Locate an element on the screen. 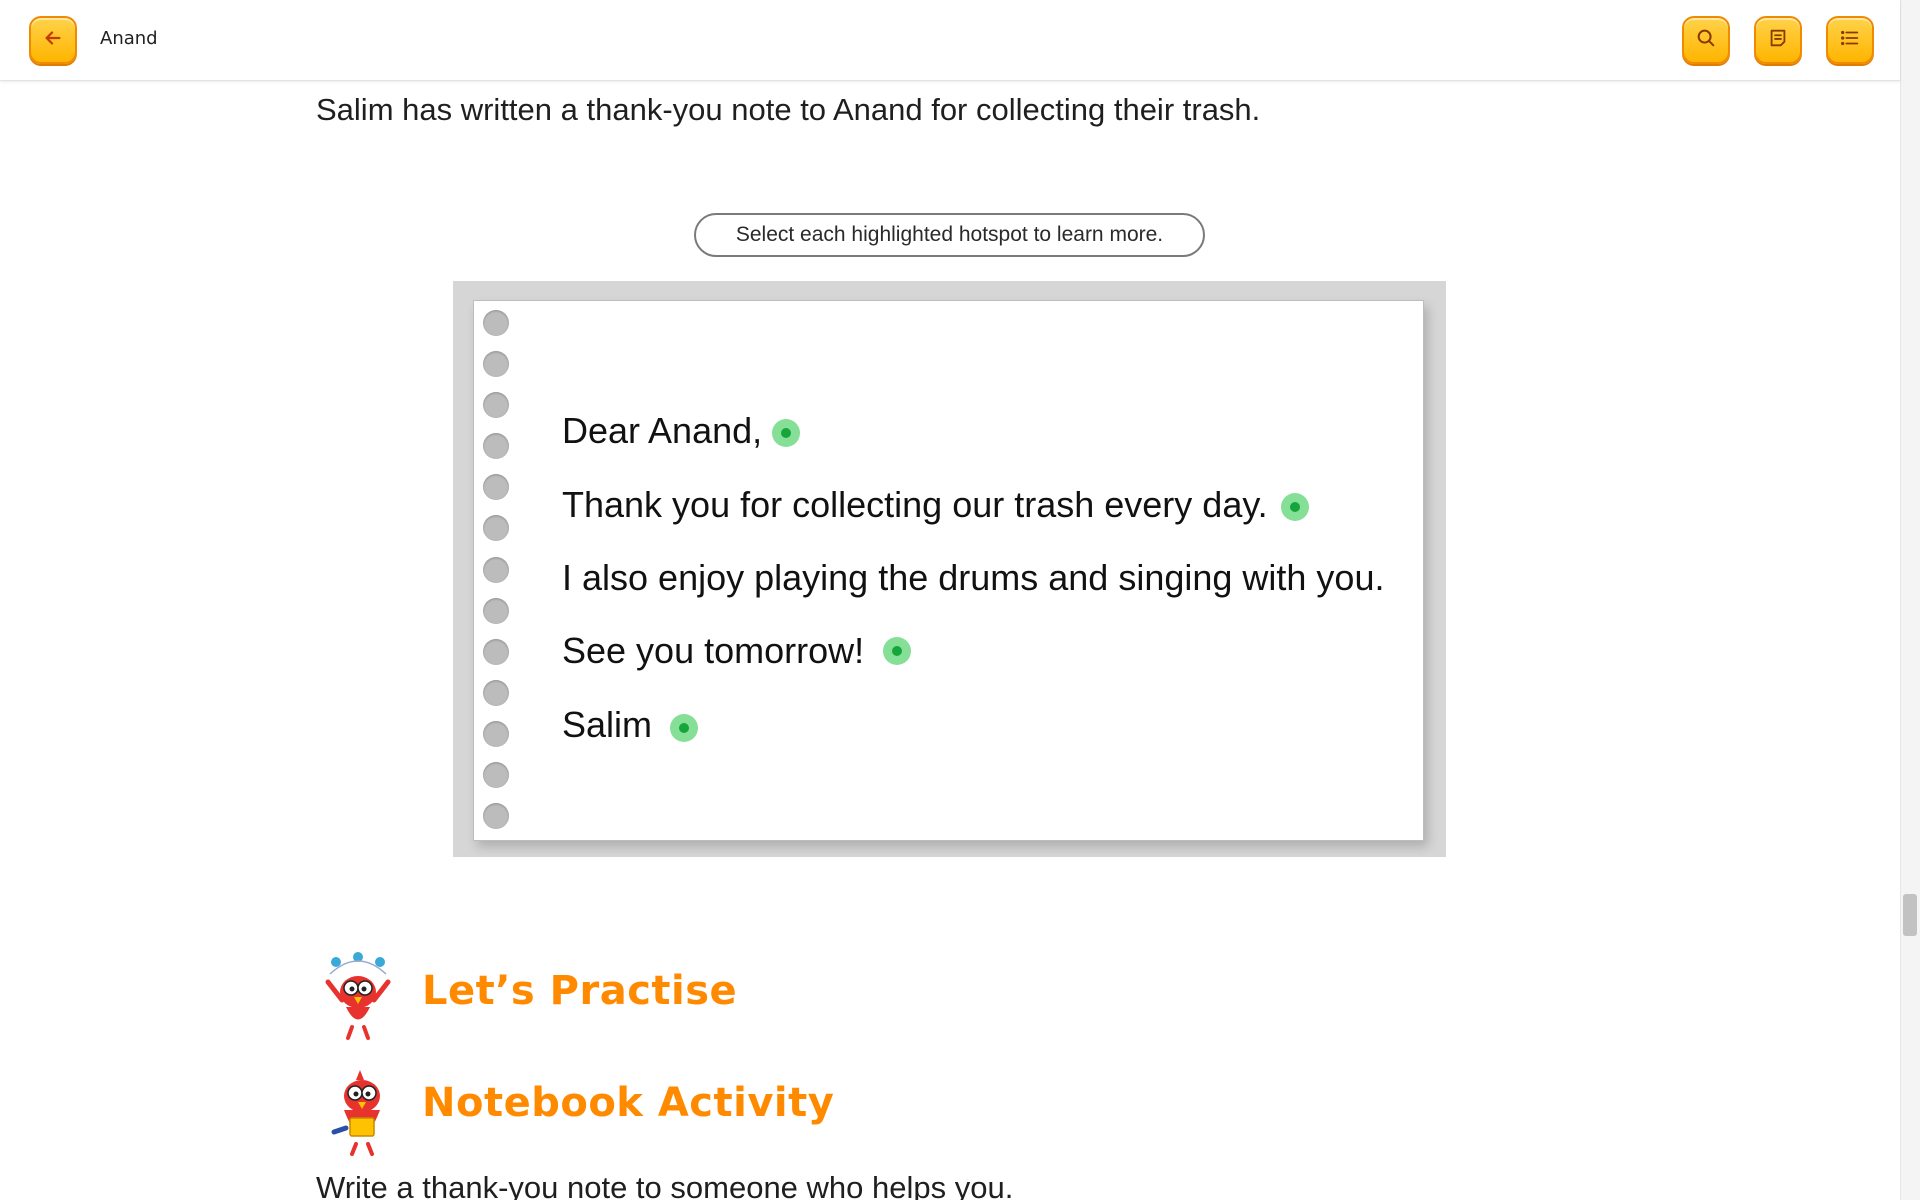 The width and height of the screenshot is (1920, 1200). back-button is located at coordinates (53, 40).